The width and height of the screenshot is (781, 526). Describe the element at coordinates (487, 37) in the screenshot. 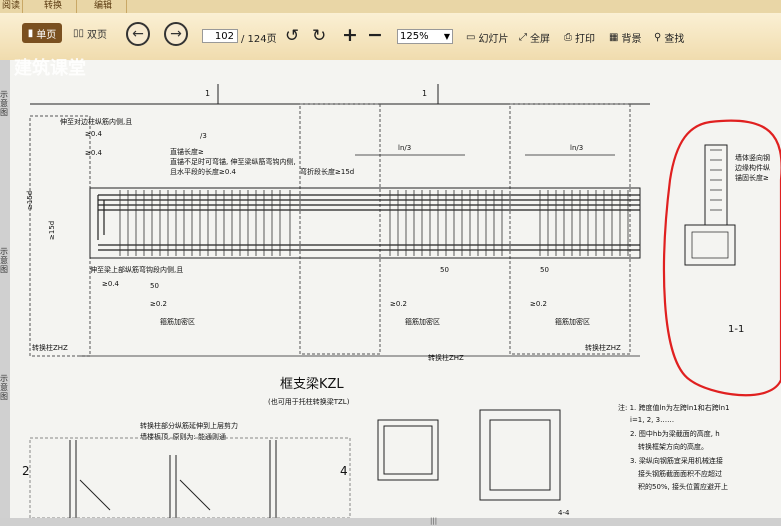

I see `slideshow-button: ▭ 幻灯片` at that location.